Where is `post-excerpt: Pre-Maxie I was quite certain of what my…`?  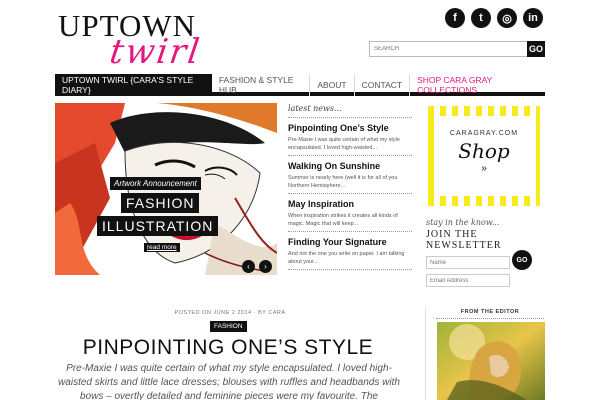
post-excerpt: Pre-Maxie I was quite certain of what my… is located at coordinates (229, 381).